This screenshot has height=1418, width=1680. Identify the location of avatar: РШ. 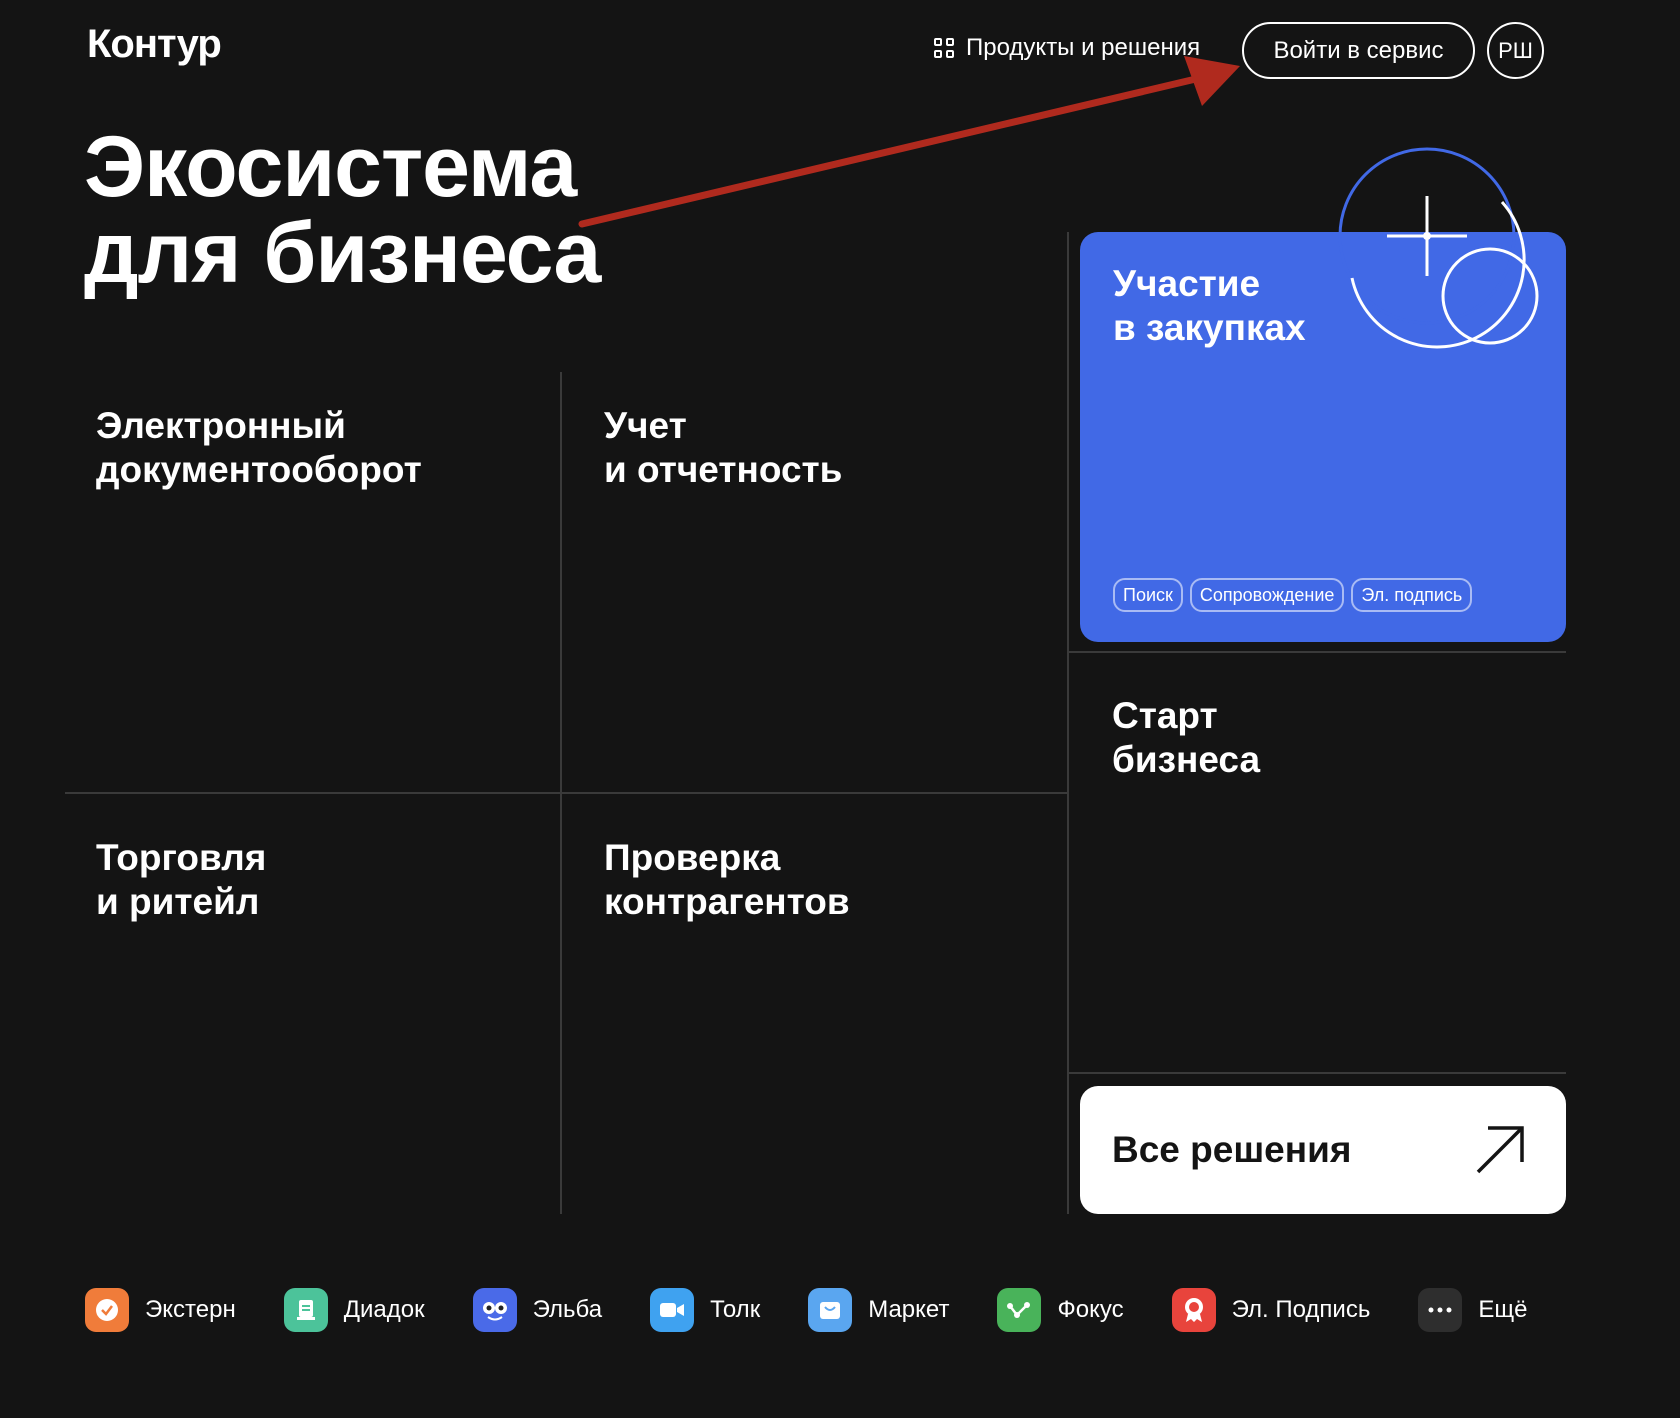
(1515, 50).